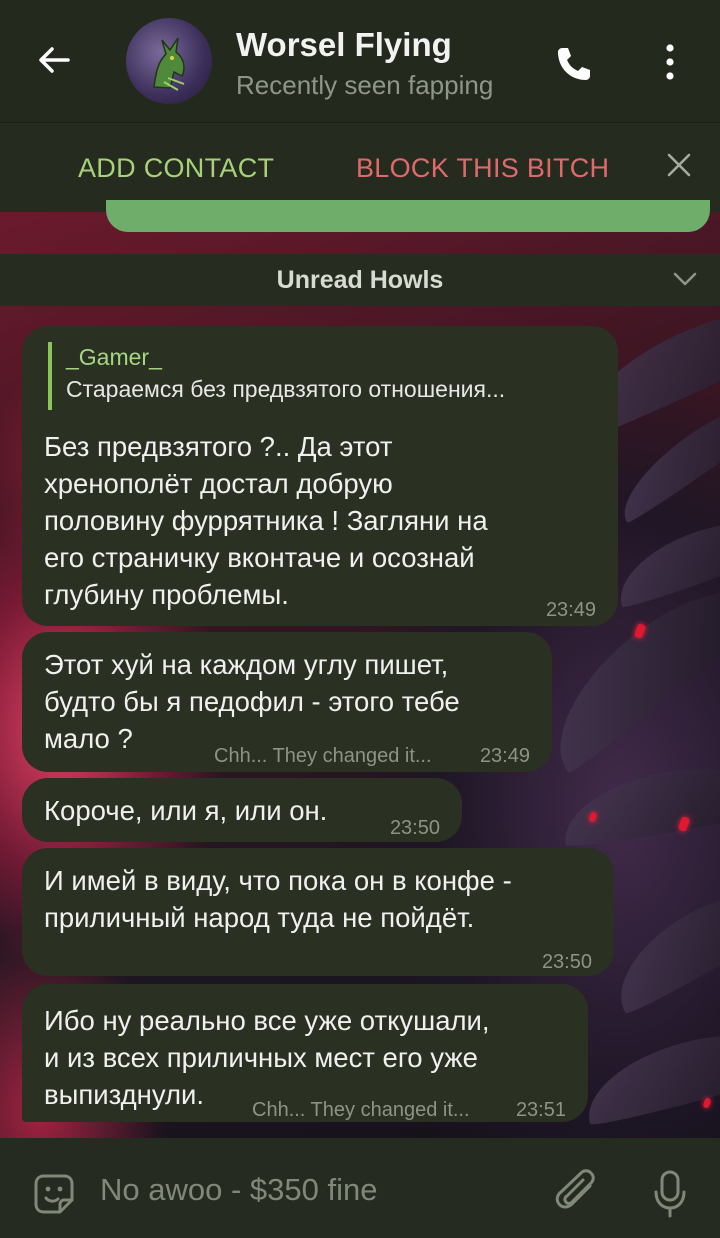  What do you see at coordinates (482, 168) in the screenshot?
I see `block-user-button: BLOCK THIS BITCH` at bounding box center [482, 168].